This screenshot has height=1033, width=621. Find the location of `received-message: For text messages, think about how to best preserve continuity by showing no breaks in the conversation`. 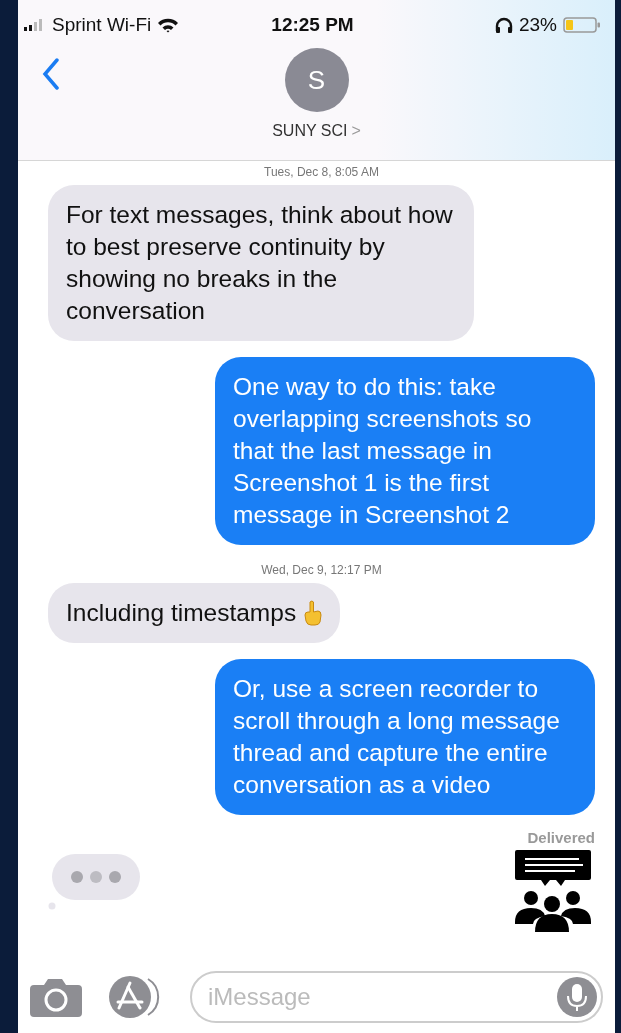

received-message: For text messages, think about how to best preserve continuity by showing no breaks in the conversation is located at coordinates (261, 263).